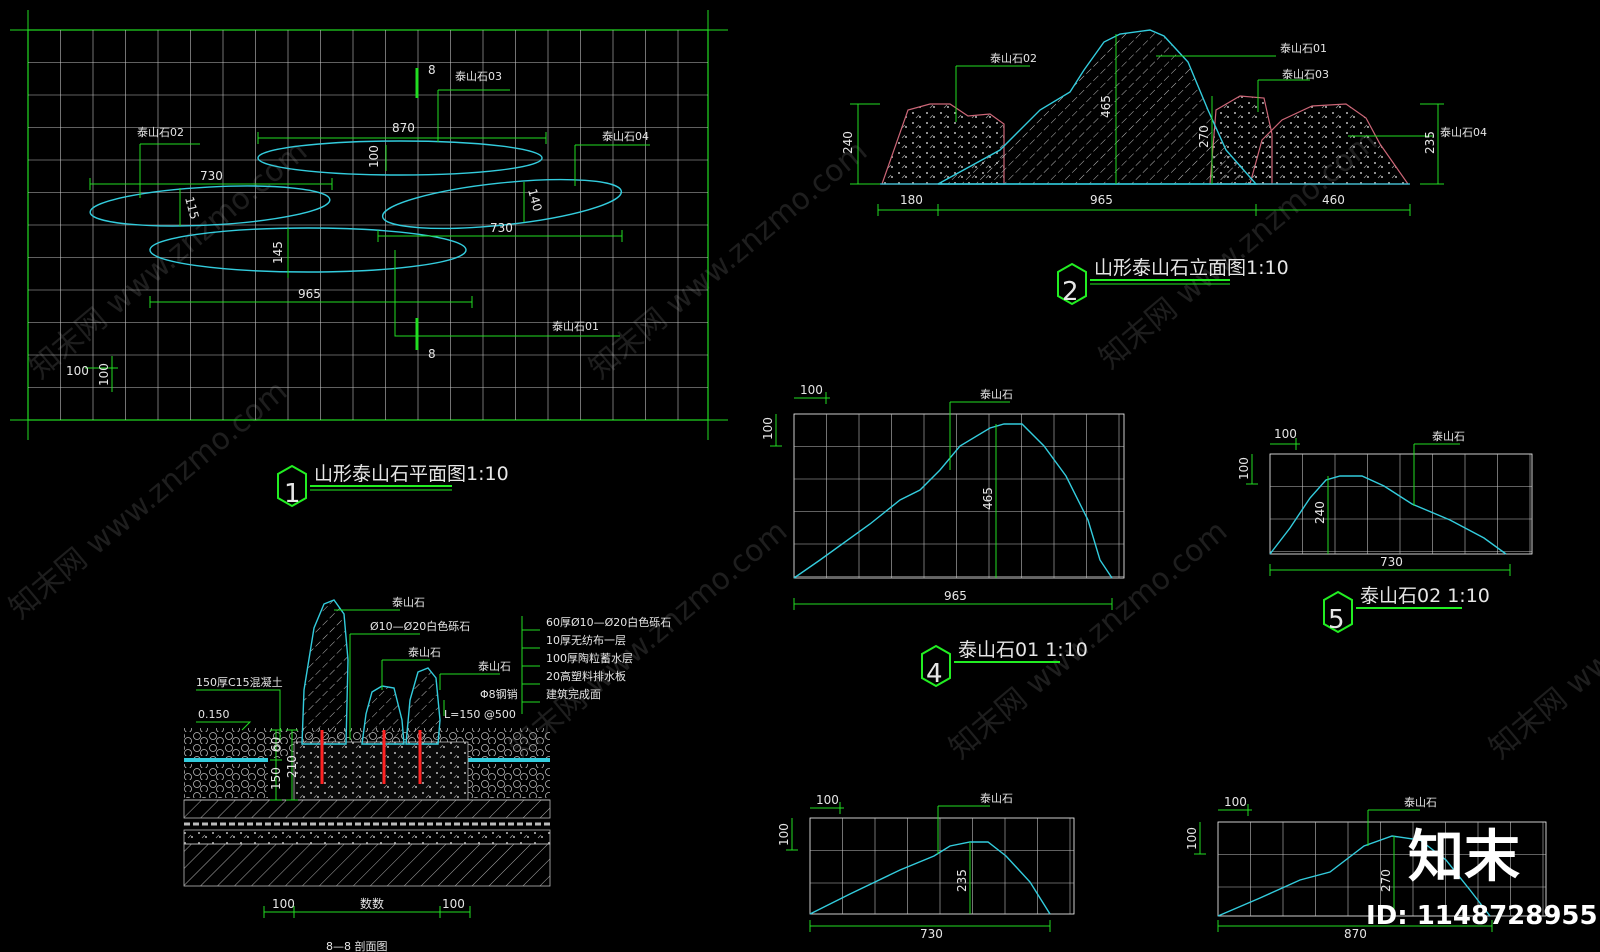  What do you see at coordinates (1336, 620) in the screenshot?
I see `view-number: 5` at bounding box center [1336, 620].